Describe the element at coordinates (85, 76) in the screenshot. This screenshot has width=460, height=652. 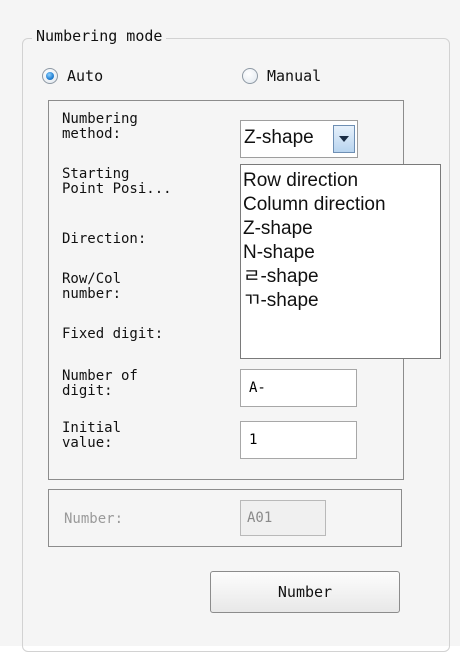
I see `auto-radio-label: Auto` at that location.